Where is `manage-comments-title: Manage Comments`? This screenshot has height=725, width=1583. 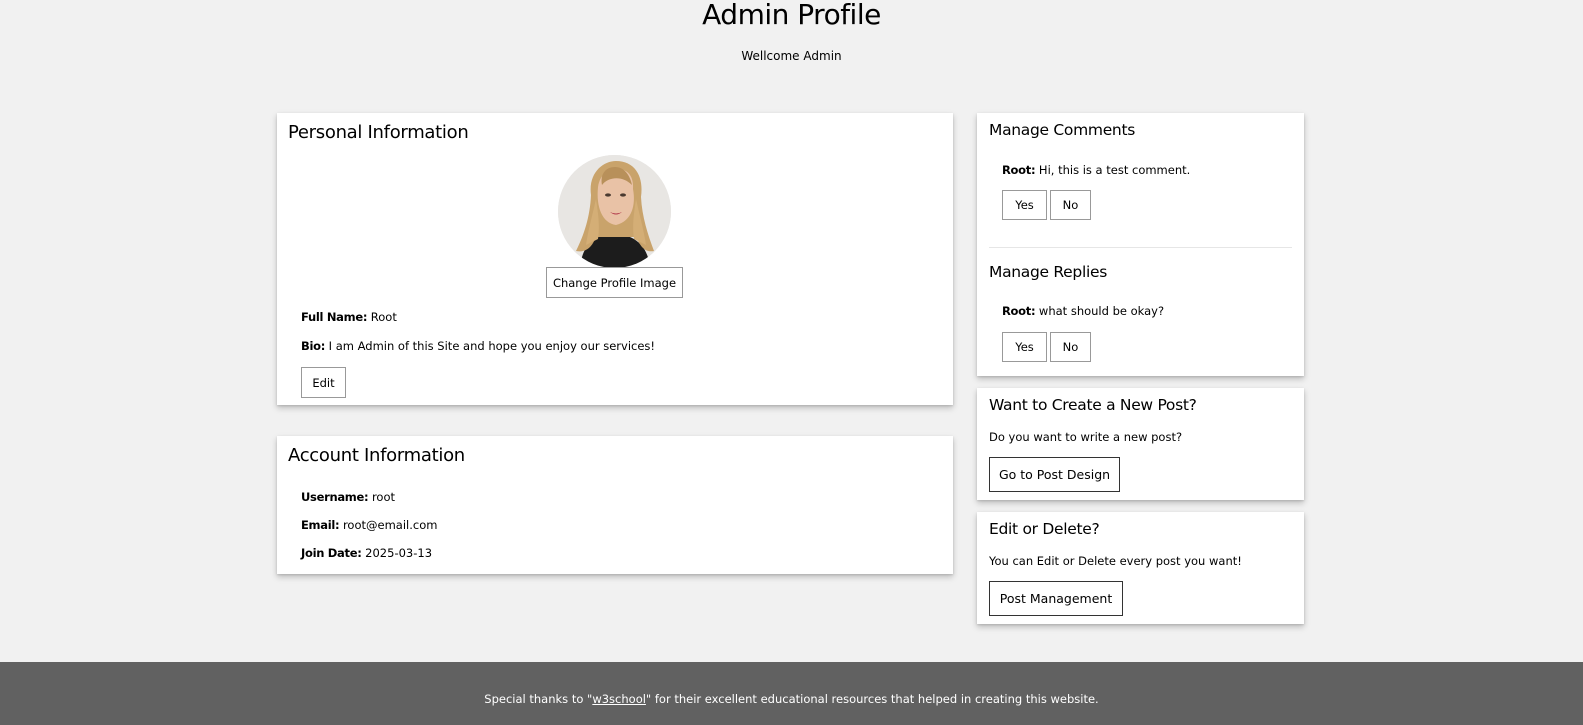 manage-comments-title: Manage Comments is located at coordinates (1062, 130).